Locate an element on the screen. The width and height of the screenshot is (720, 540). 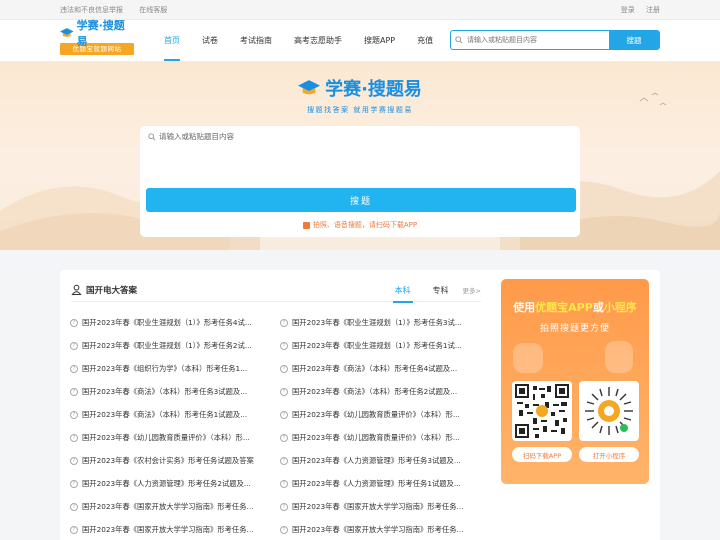
hero-search-button: 搜题 is located at coordinates (361, 200).